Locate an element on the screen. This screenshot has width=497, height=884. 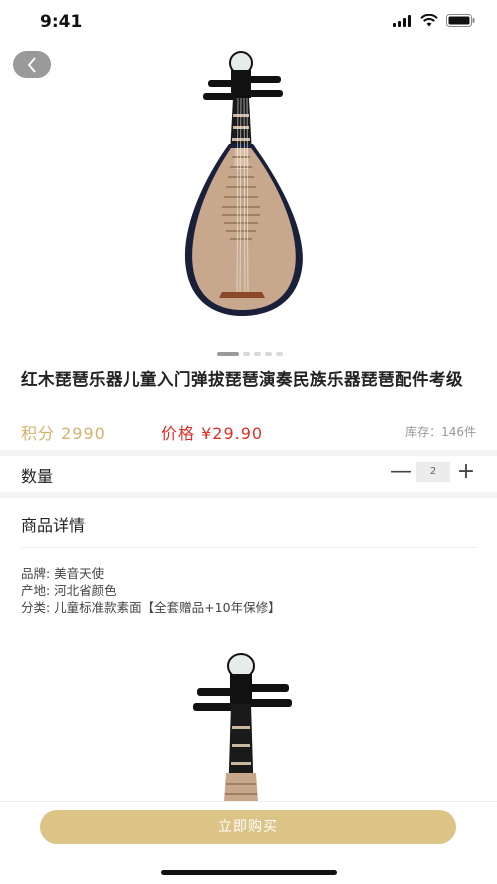
pipa-detail-image is located at coordinates (242, 727).